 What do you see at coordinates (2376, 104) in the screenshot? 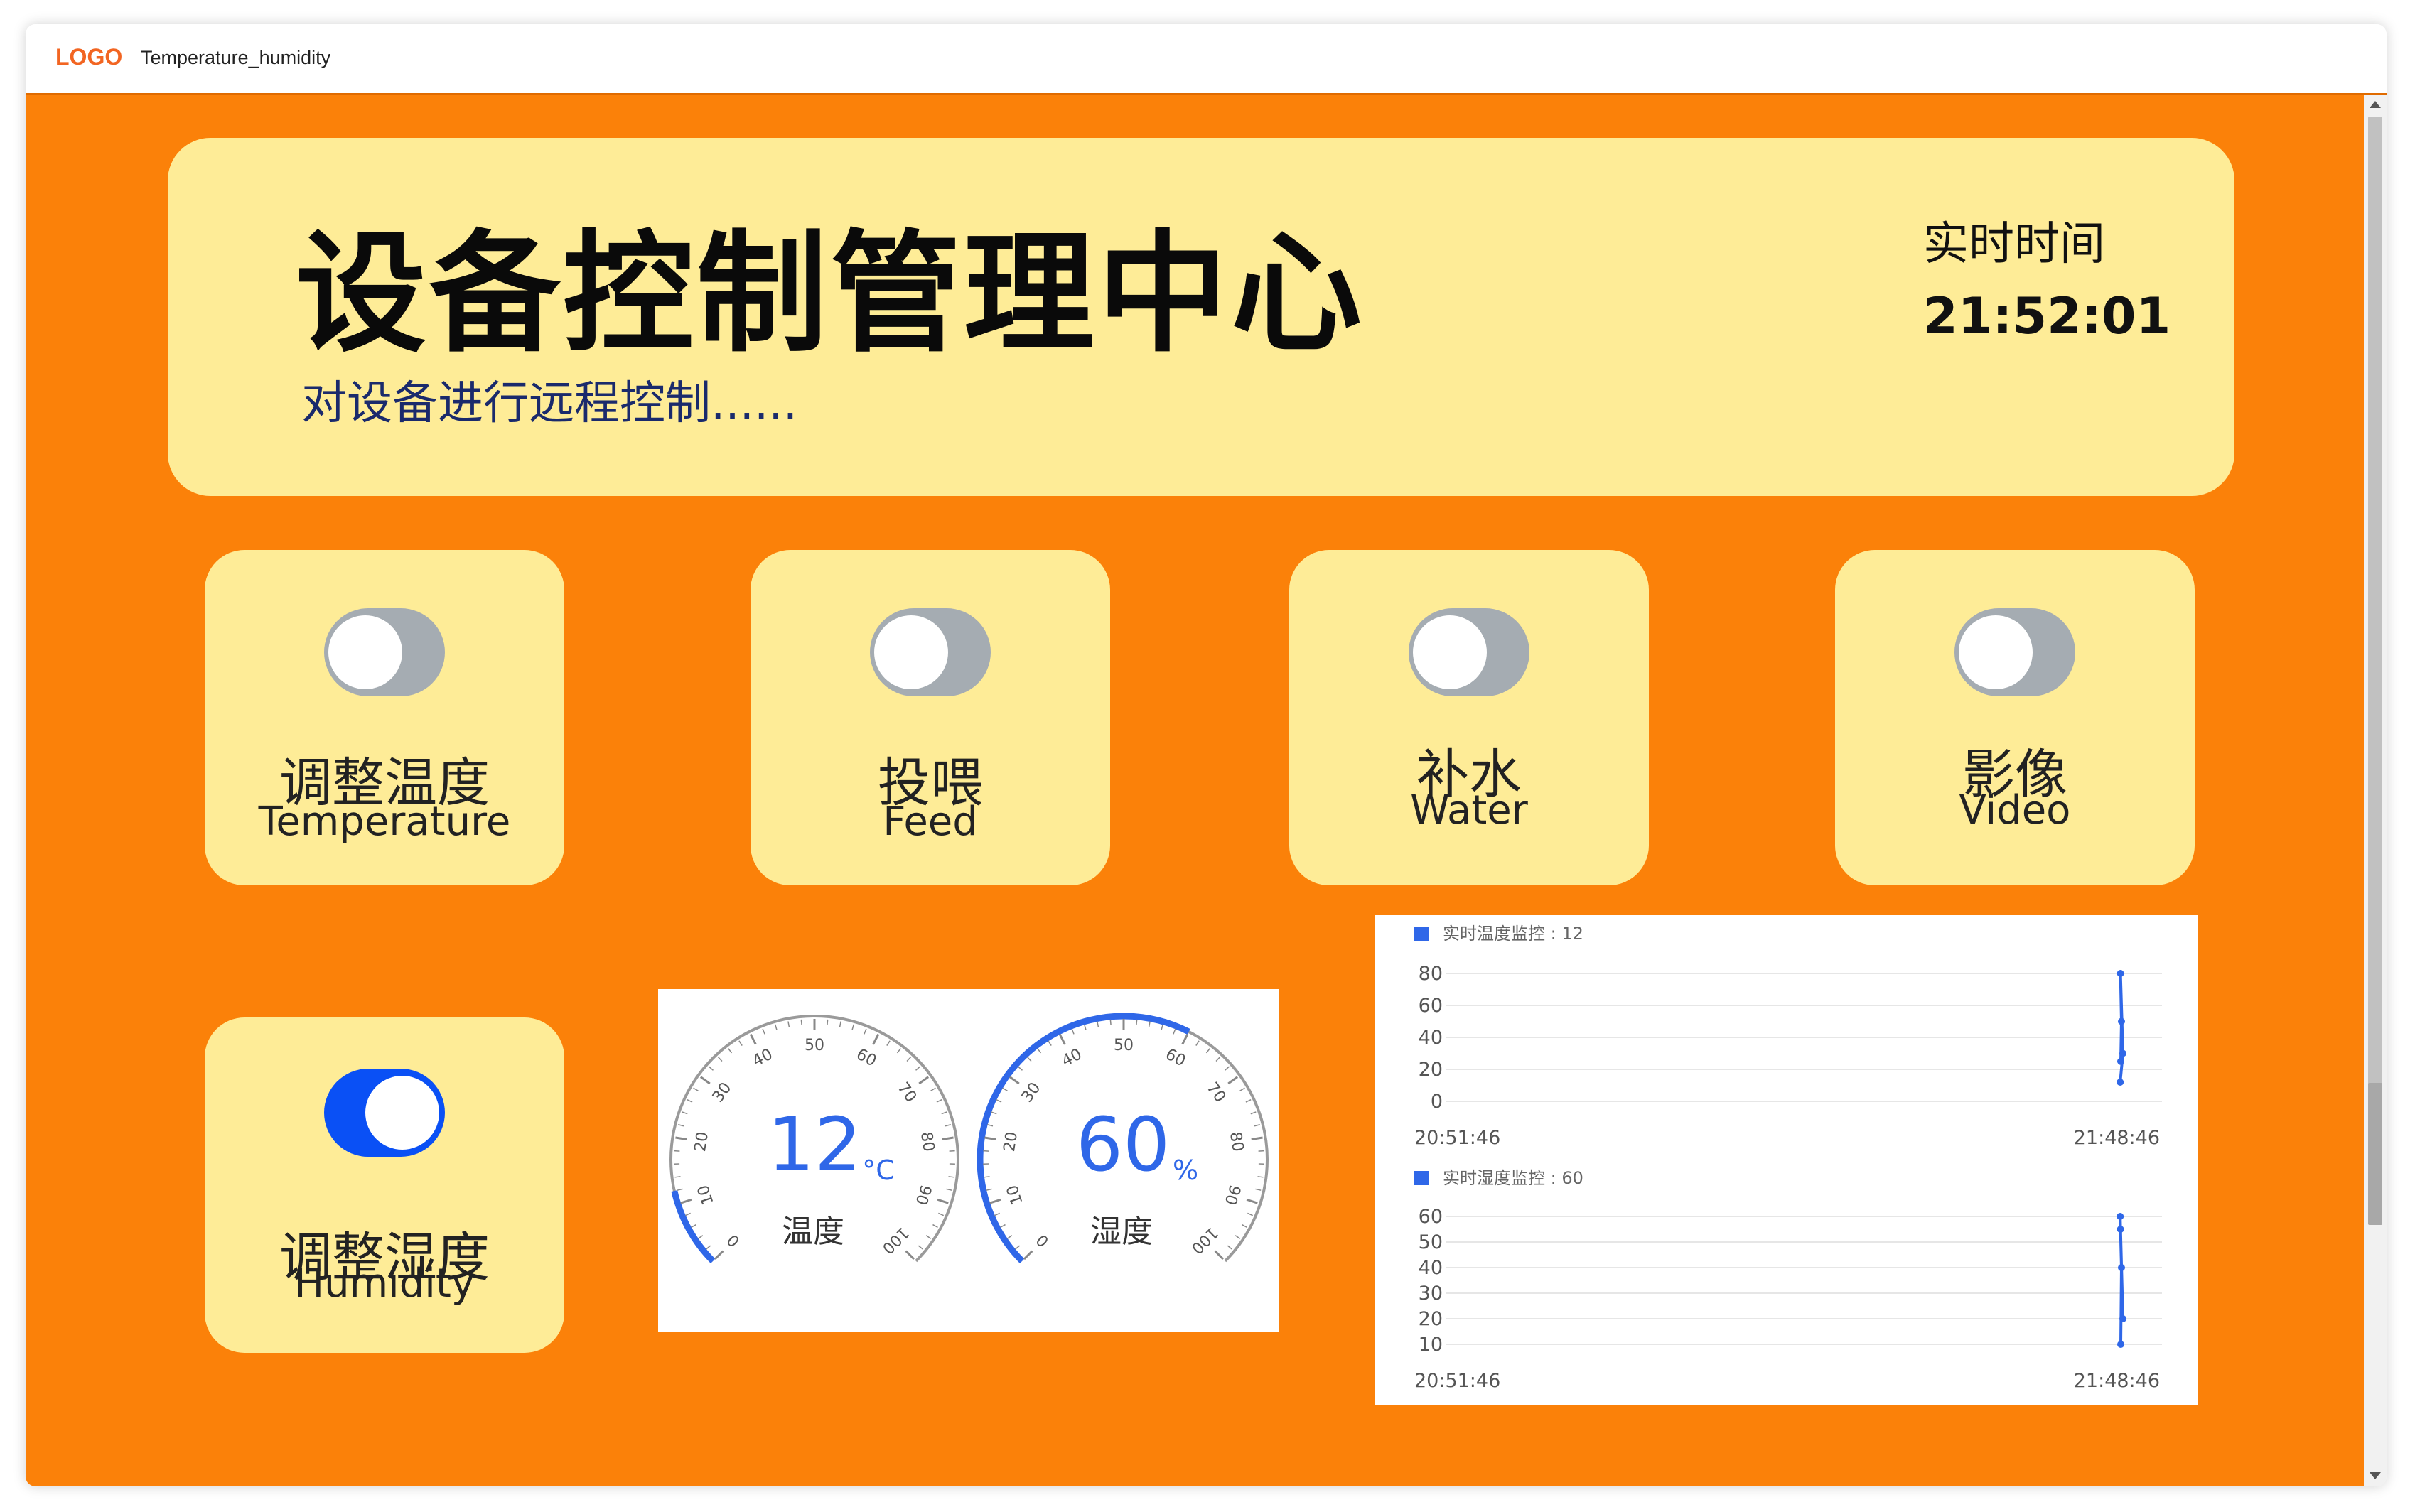
I see `scroll-up-icon` at bounding box center [2376, 104].